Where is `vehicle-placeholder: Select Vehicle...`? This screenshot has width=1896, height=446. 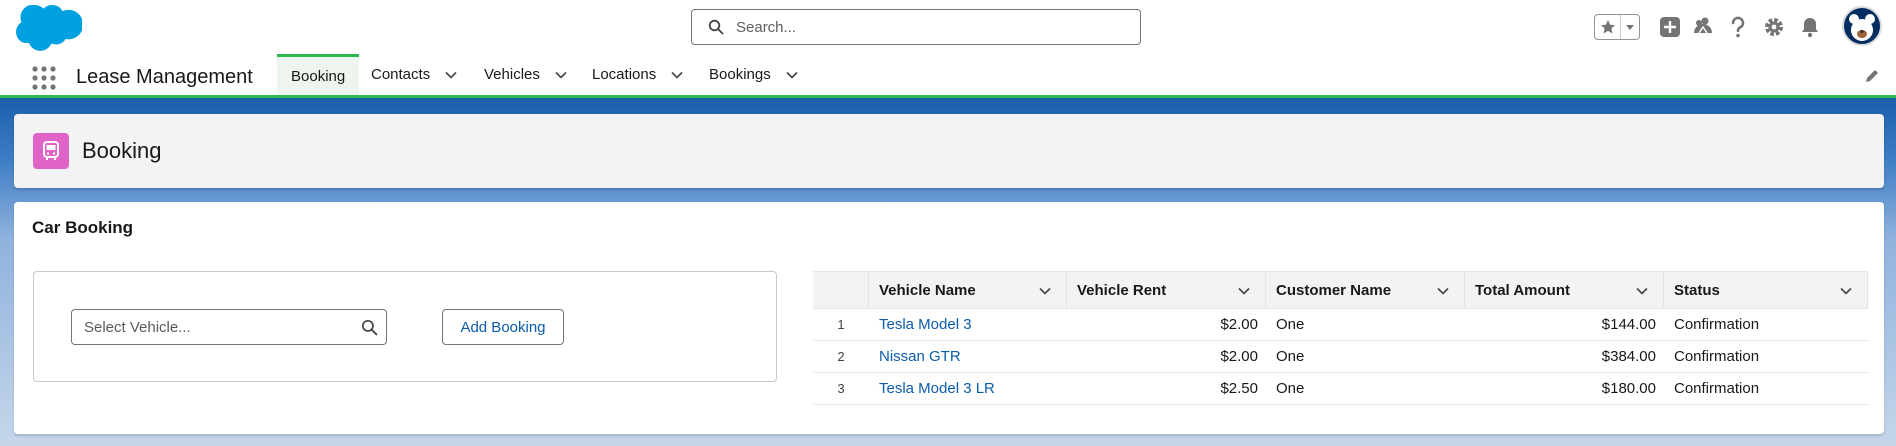
vehicle-placeholder: Select Vehicle... is located at coordinates (137, 327).